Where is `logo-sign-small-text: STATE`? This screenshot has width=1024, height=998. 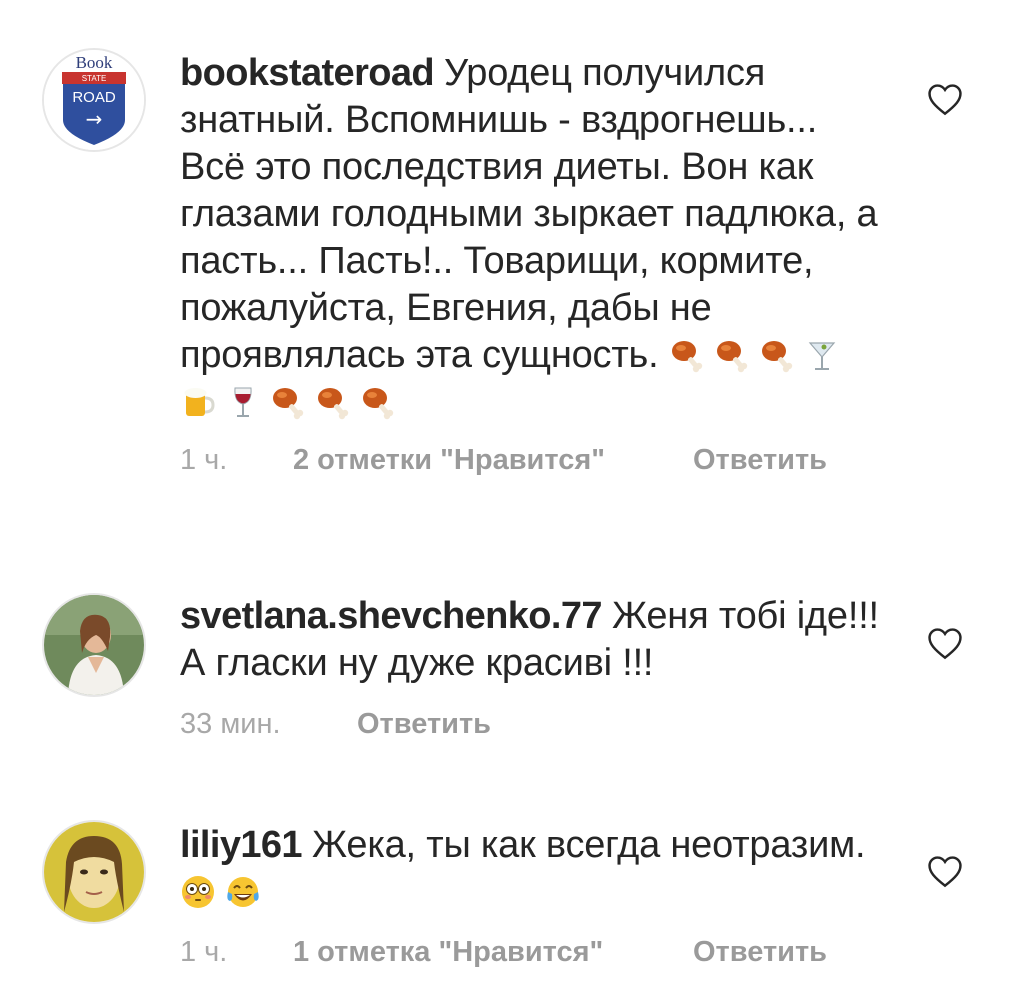
logo-sign-small-text: STATE is located at coordinates (94, 78).